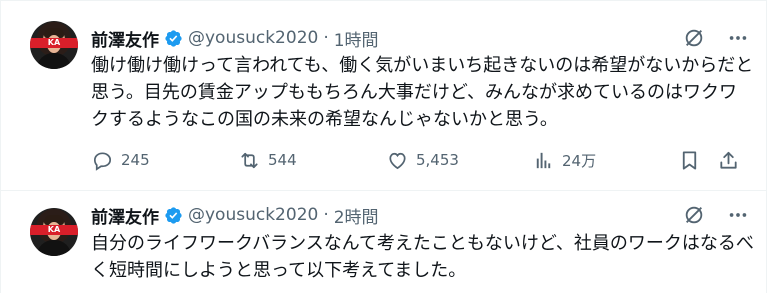  Describe the element at coordinates (356, 38) in the screenshot. I see `timestamp: 1時間` at that location.